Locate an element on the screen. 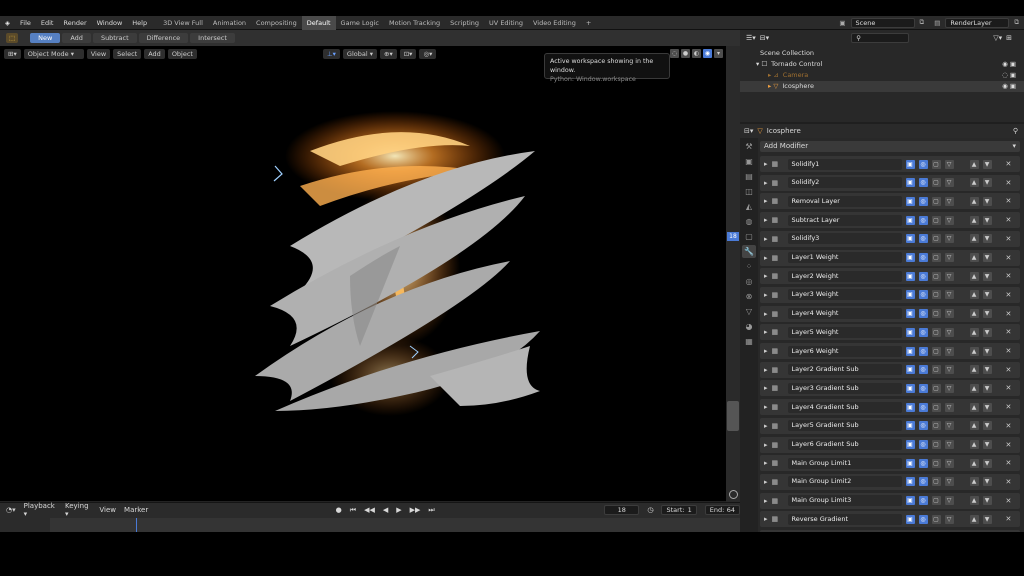  modifier-row: ▸ ▦ Layer4 Weight ▣ ◎ ▢ ▽ ▲ ▼ ✕ is located at coordinates (890, 313).